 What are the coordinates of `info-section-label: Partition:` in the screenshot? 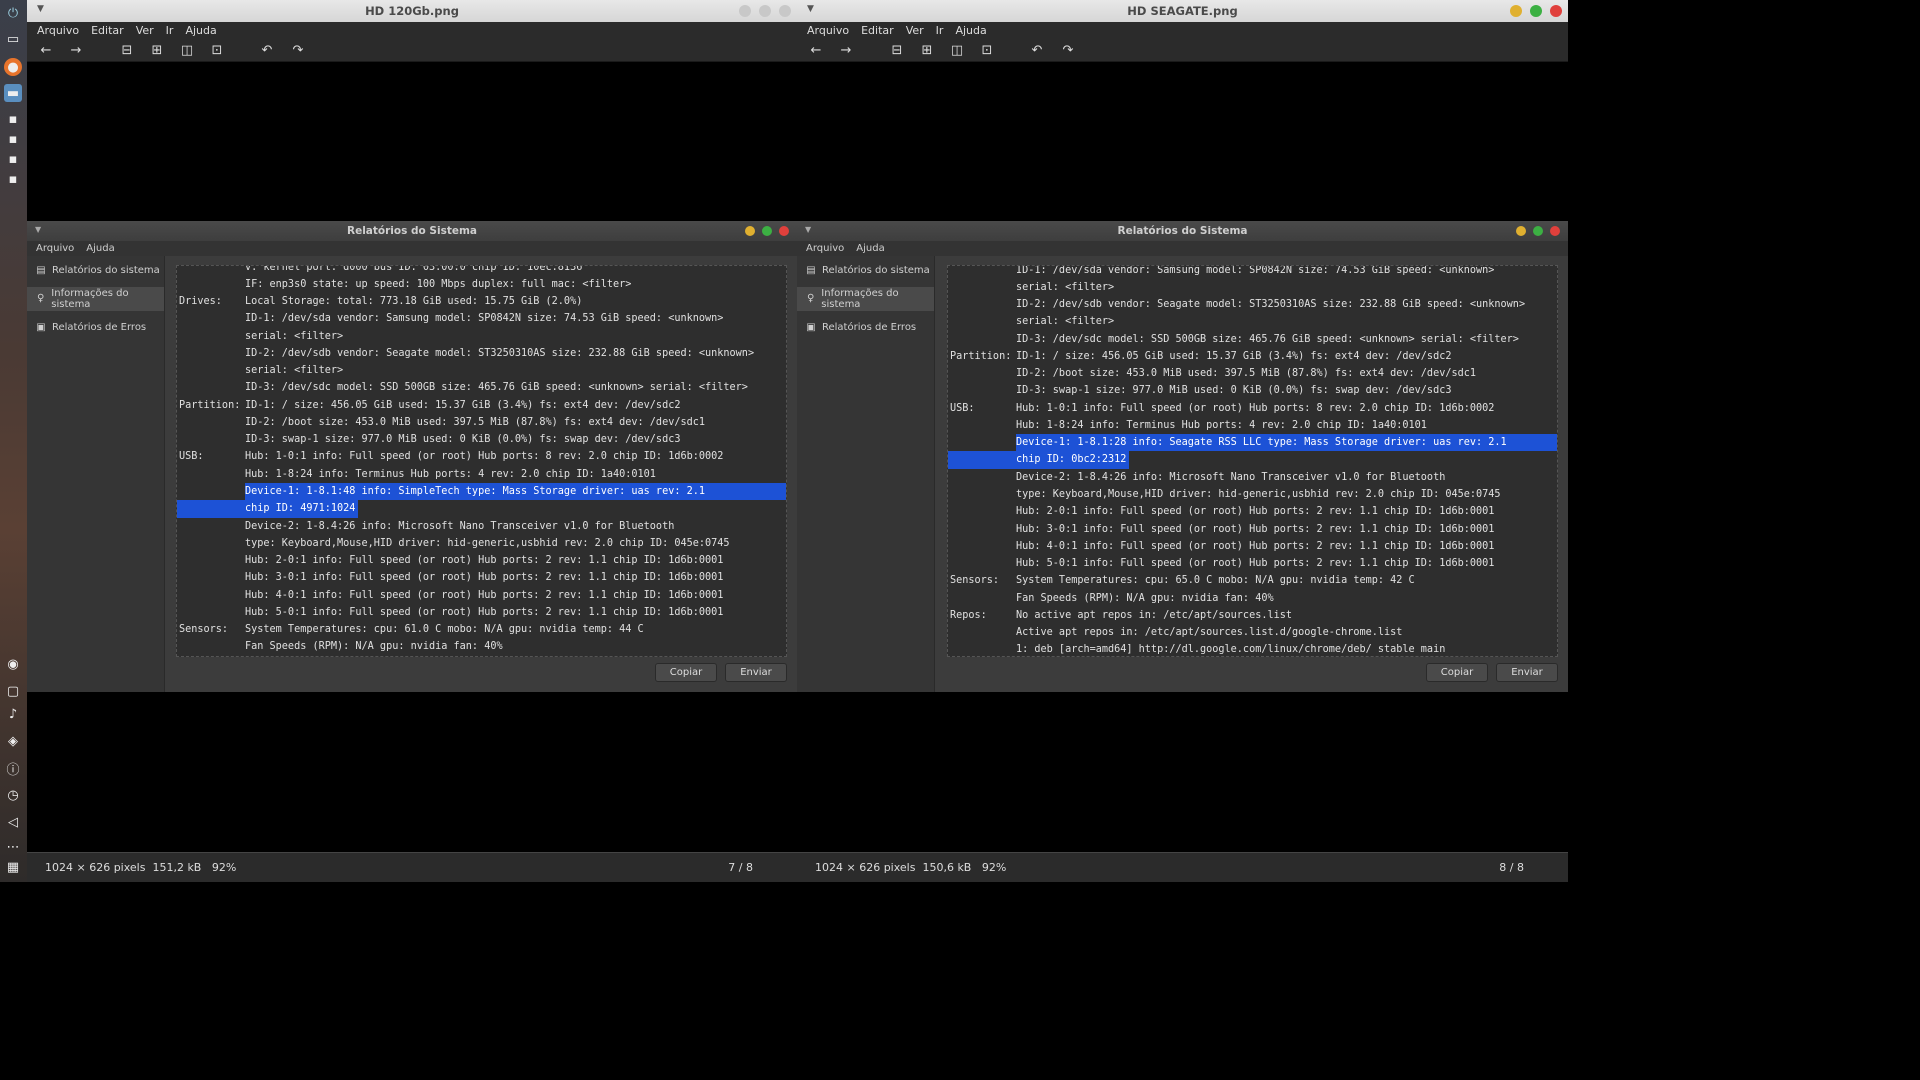 It's located at (210, 405).